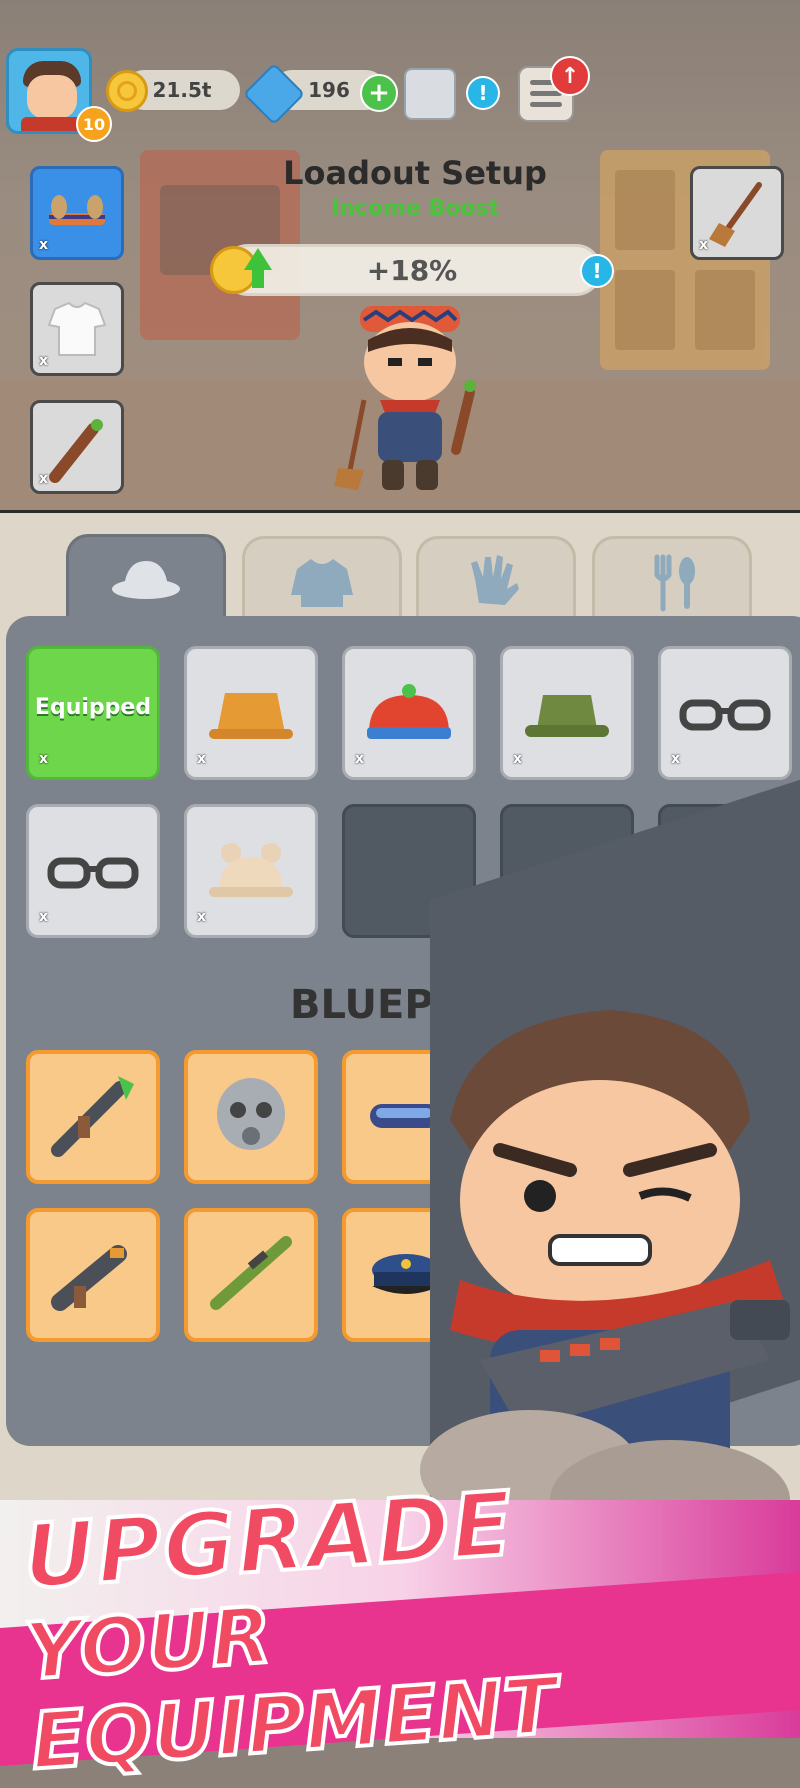 This screenshot has width=800, height=1788. What do you see at coordinates (415, 173) in the screenshot?
I see `page-title: Loadout Setup` at bounding box center [415, 173].